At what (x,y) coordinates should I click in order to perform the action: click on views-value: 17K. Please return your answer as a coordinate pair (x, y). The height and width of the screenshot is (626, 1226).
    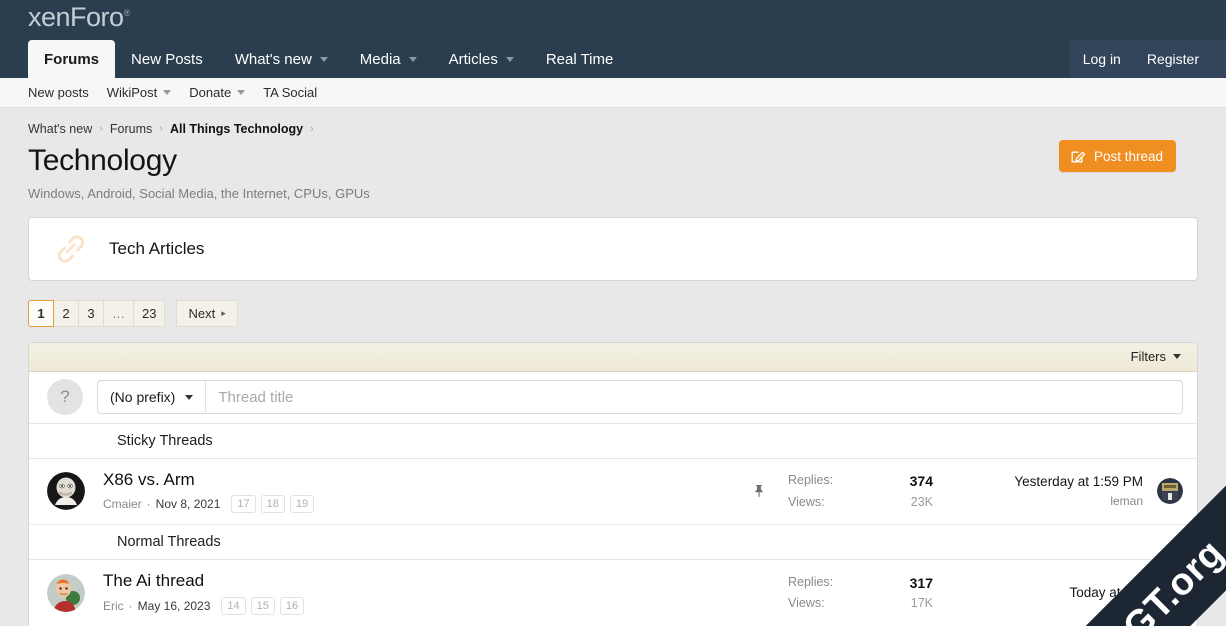
    Looking at the image, I should click on (921, 603).